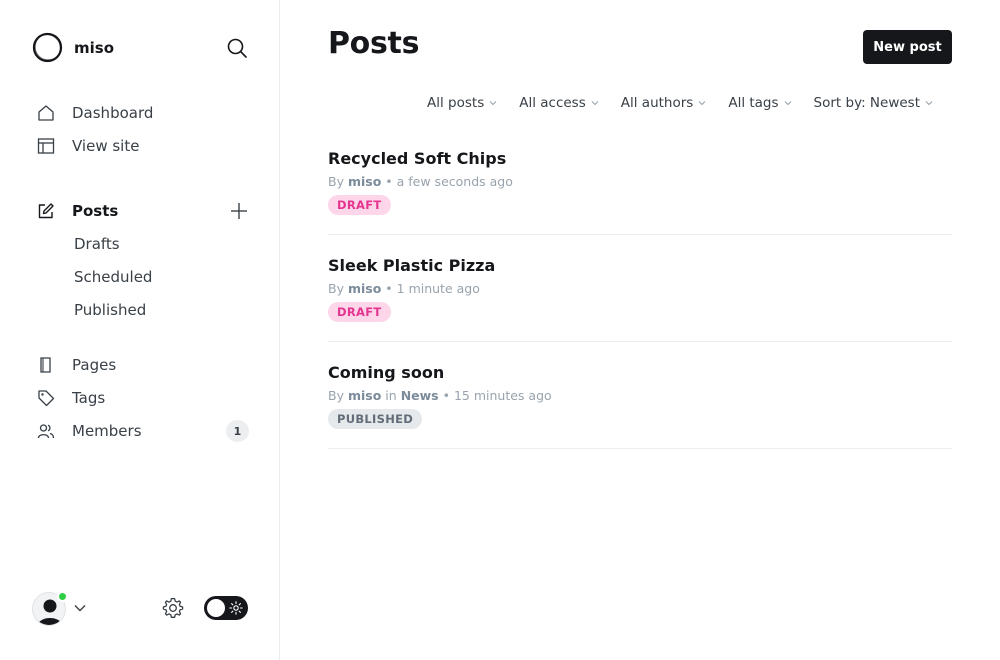  Describe the element at coordinates (97, 244) in the screenshot. I see `sidebar-item-drafts: Drafts` at that location.